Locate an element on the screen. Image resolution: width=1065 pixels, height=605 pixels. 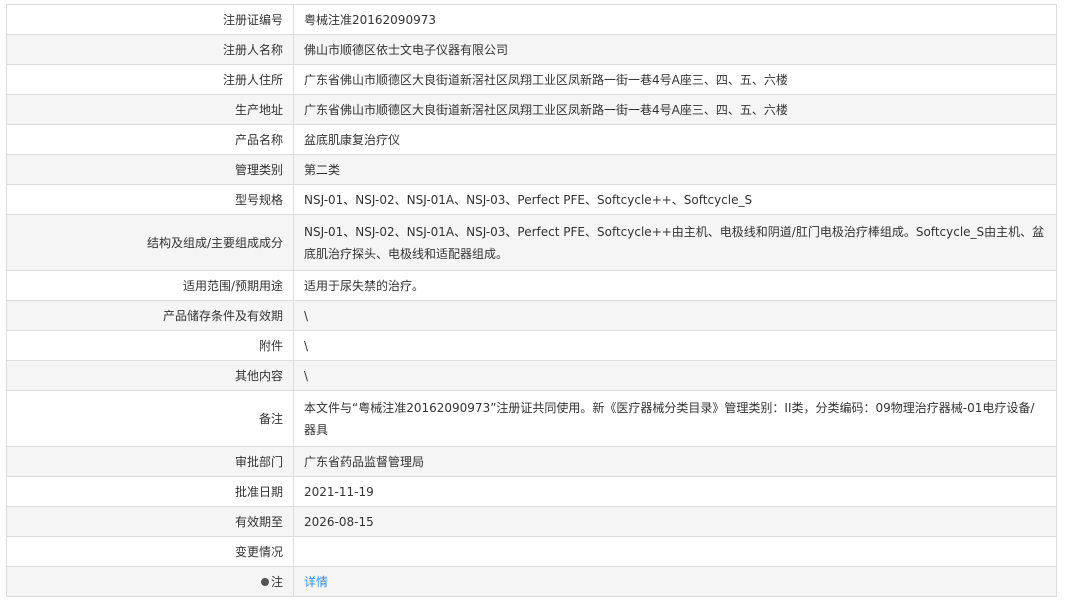
row-value: 广东省药品监督管理局 is located at coordinates (675, 461).